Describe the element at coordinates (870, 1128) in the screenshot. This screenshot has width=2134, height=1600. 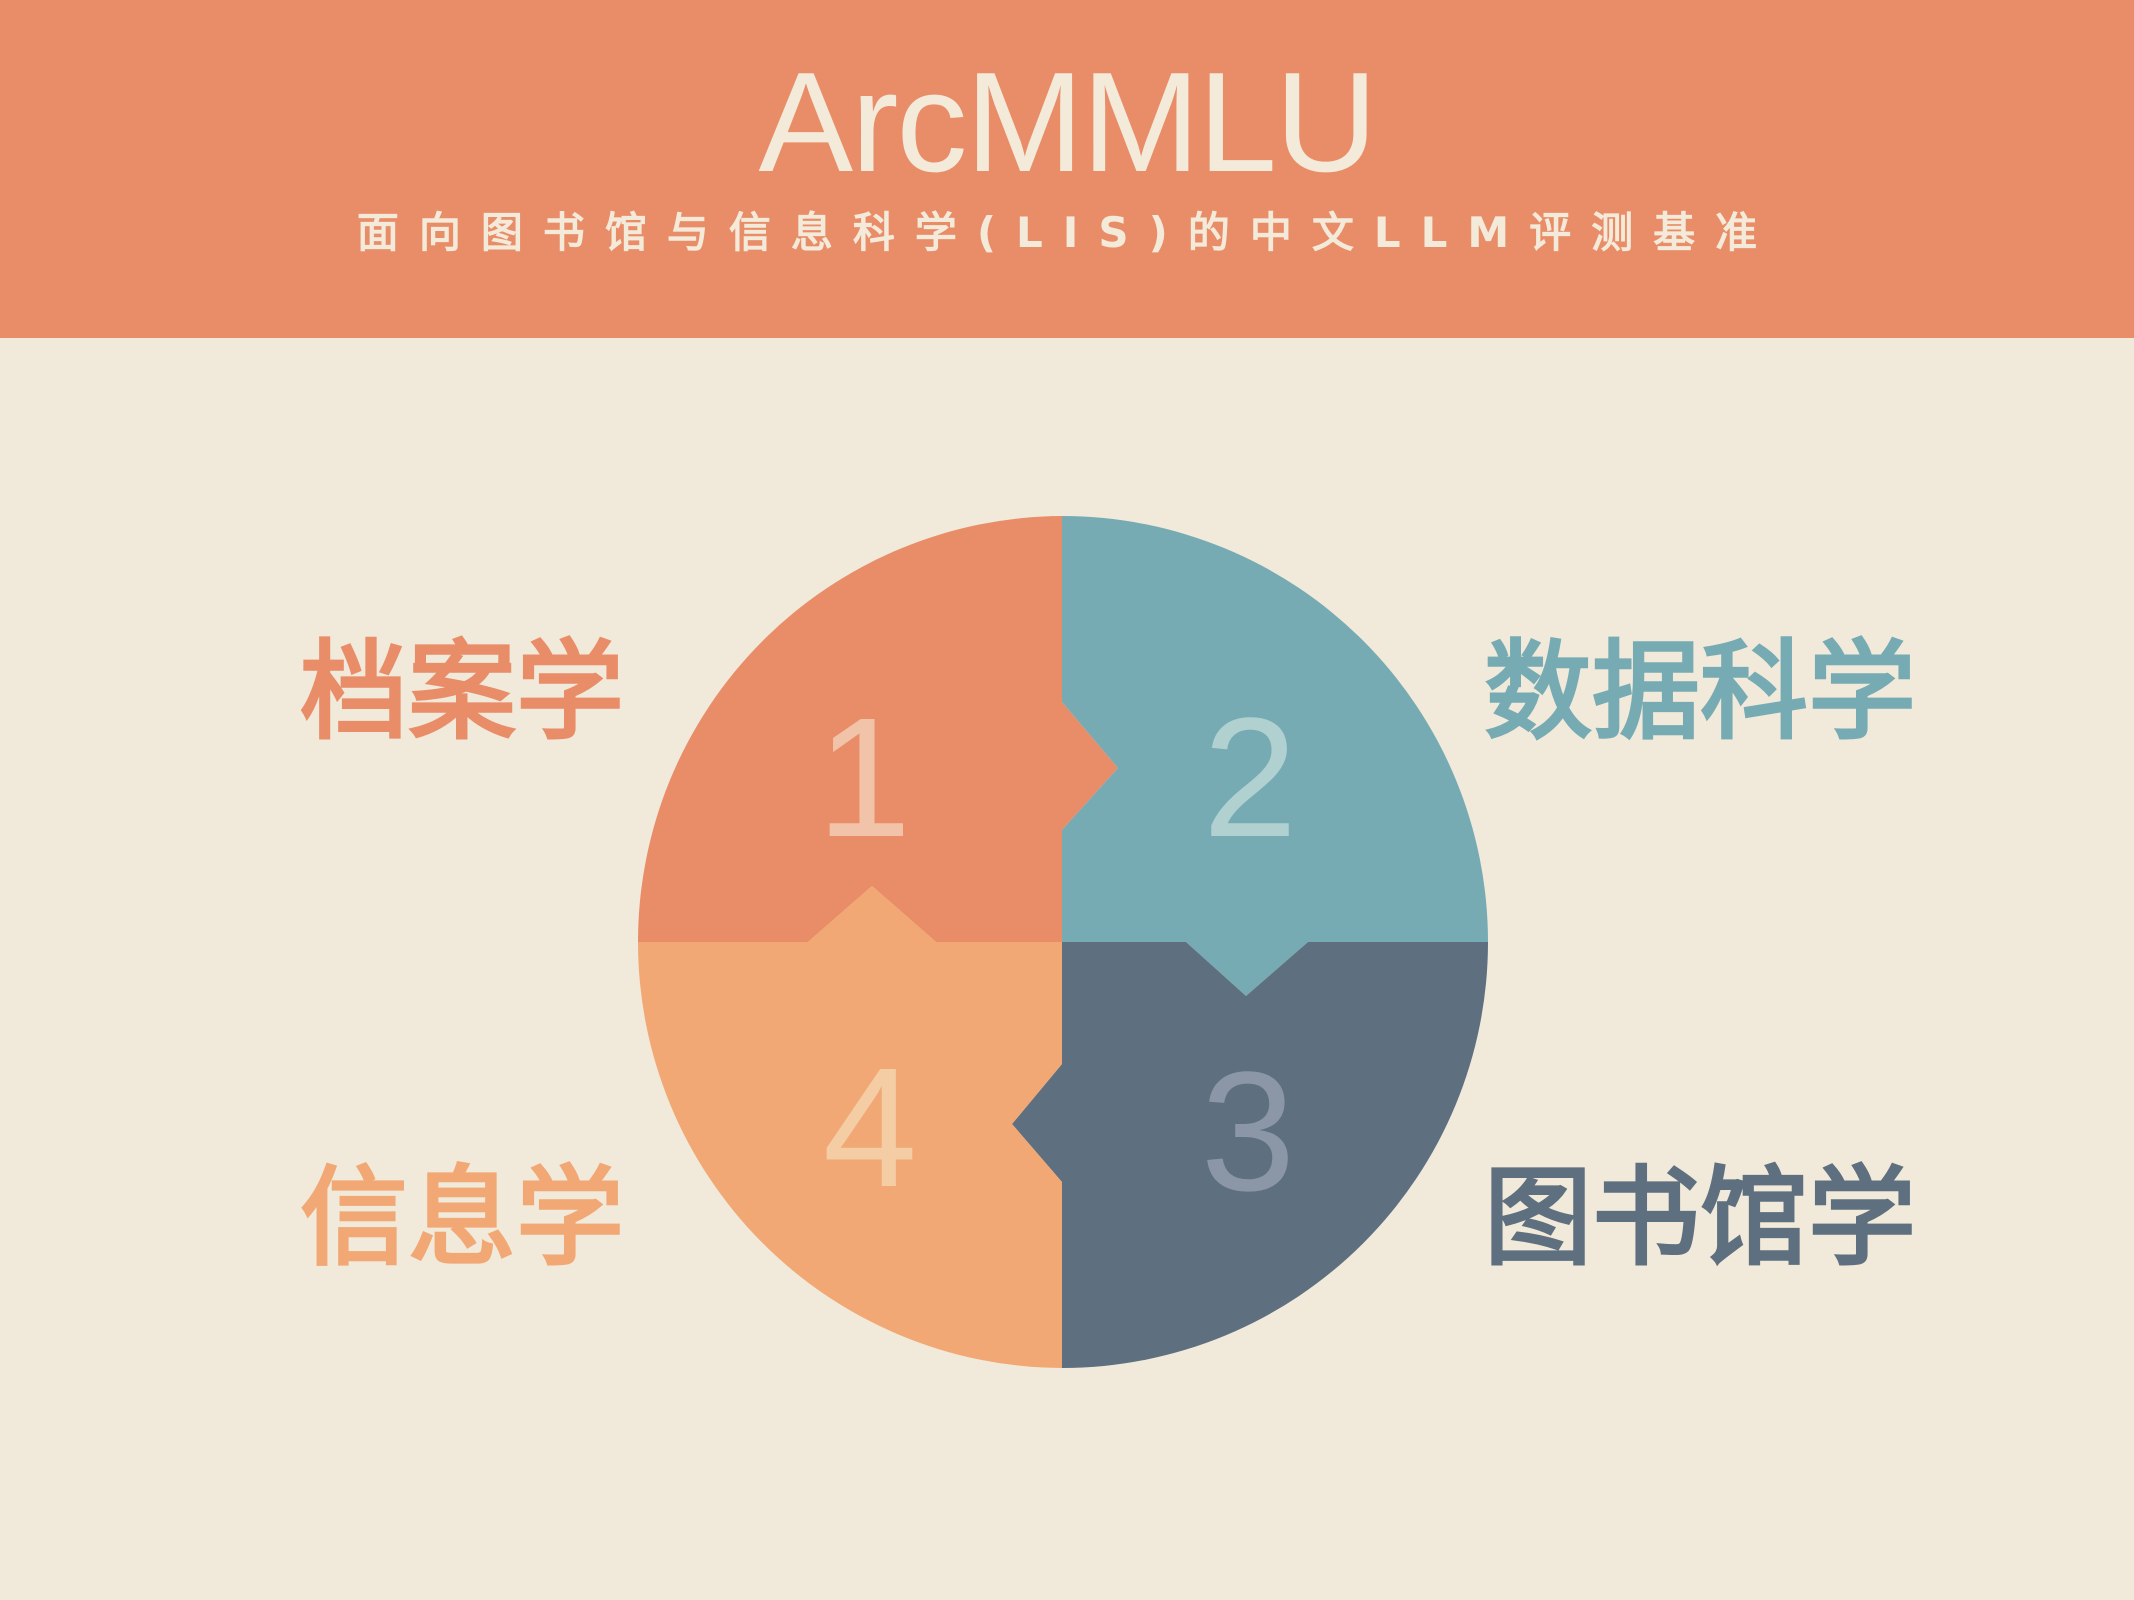
I see `quadrant-4-number: 4` at that location.